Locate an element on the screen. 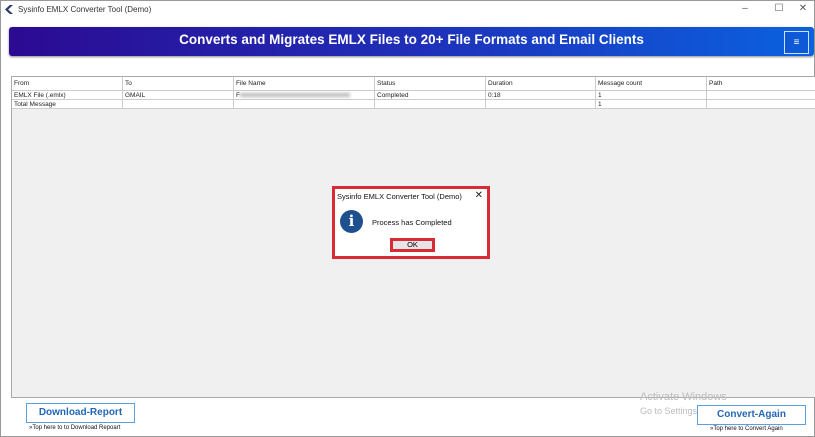  cell-status: Completed is located at coordinates (430, 95).